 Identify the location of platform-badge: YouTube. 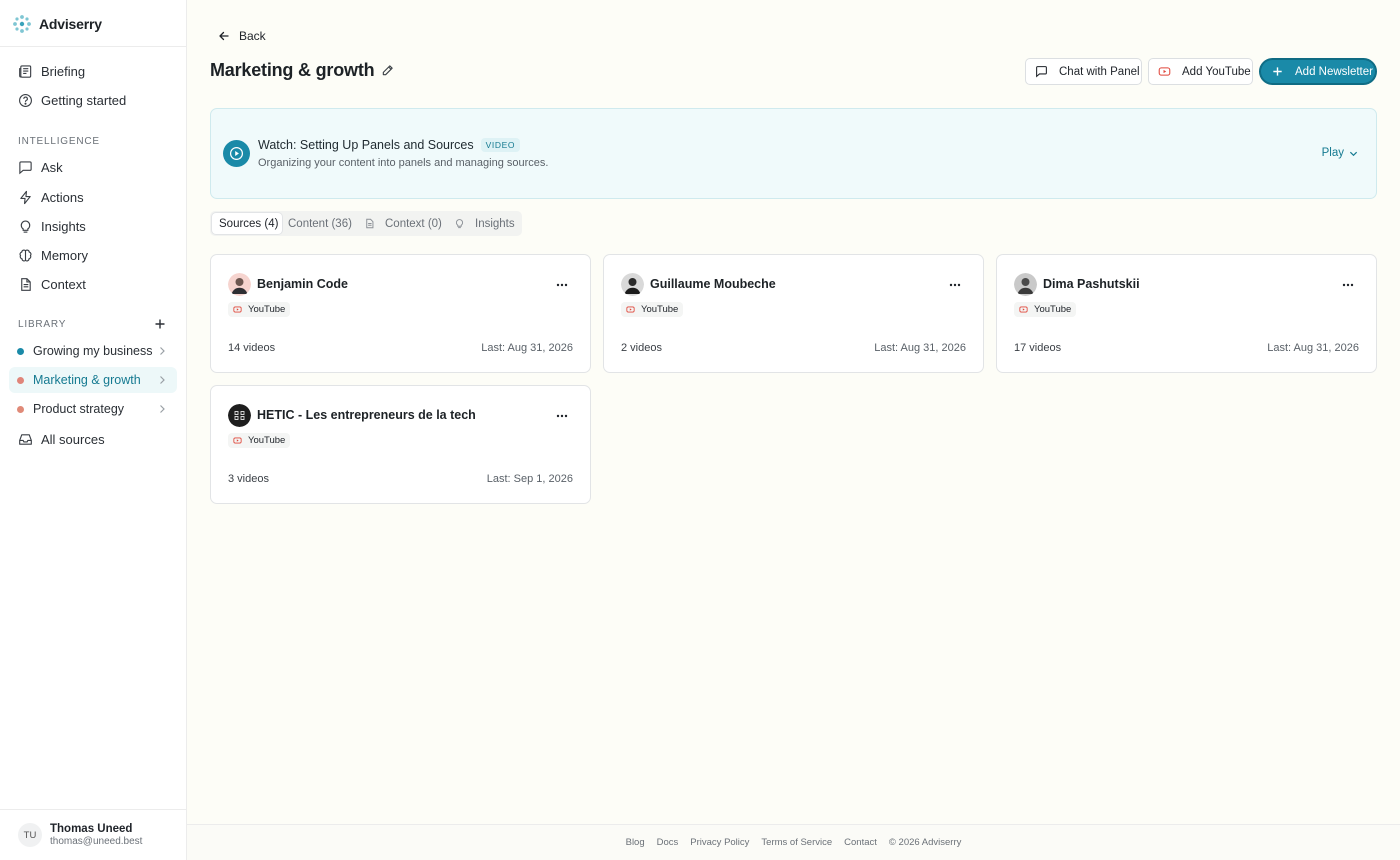
(259, 309).